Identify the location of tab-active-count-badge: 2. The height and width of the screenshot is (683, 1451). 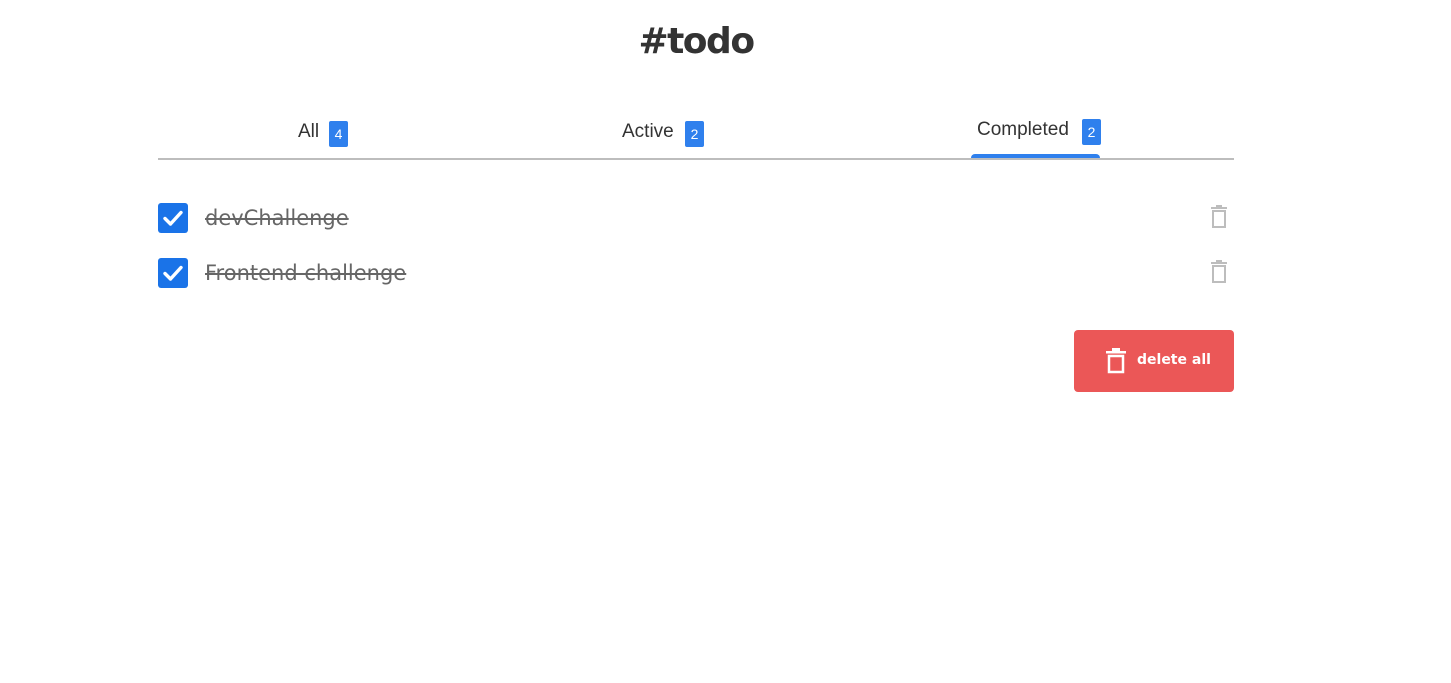
(694, 134).